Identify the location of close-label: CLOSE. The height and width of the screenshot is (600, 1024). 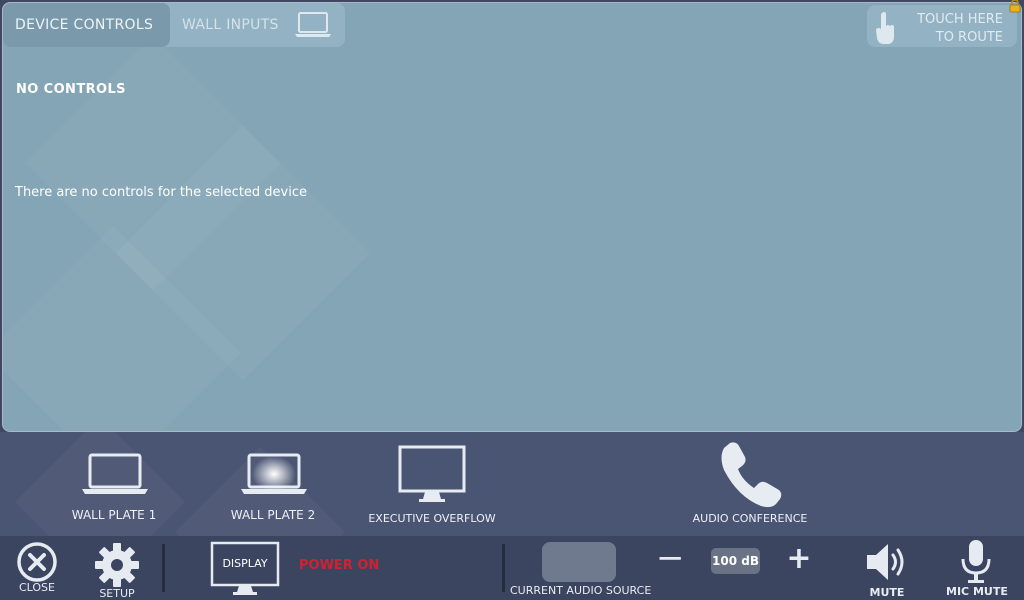
(36, 587).